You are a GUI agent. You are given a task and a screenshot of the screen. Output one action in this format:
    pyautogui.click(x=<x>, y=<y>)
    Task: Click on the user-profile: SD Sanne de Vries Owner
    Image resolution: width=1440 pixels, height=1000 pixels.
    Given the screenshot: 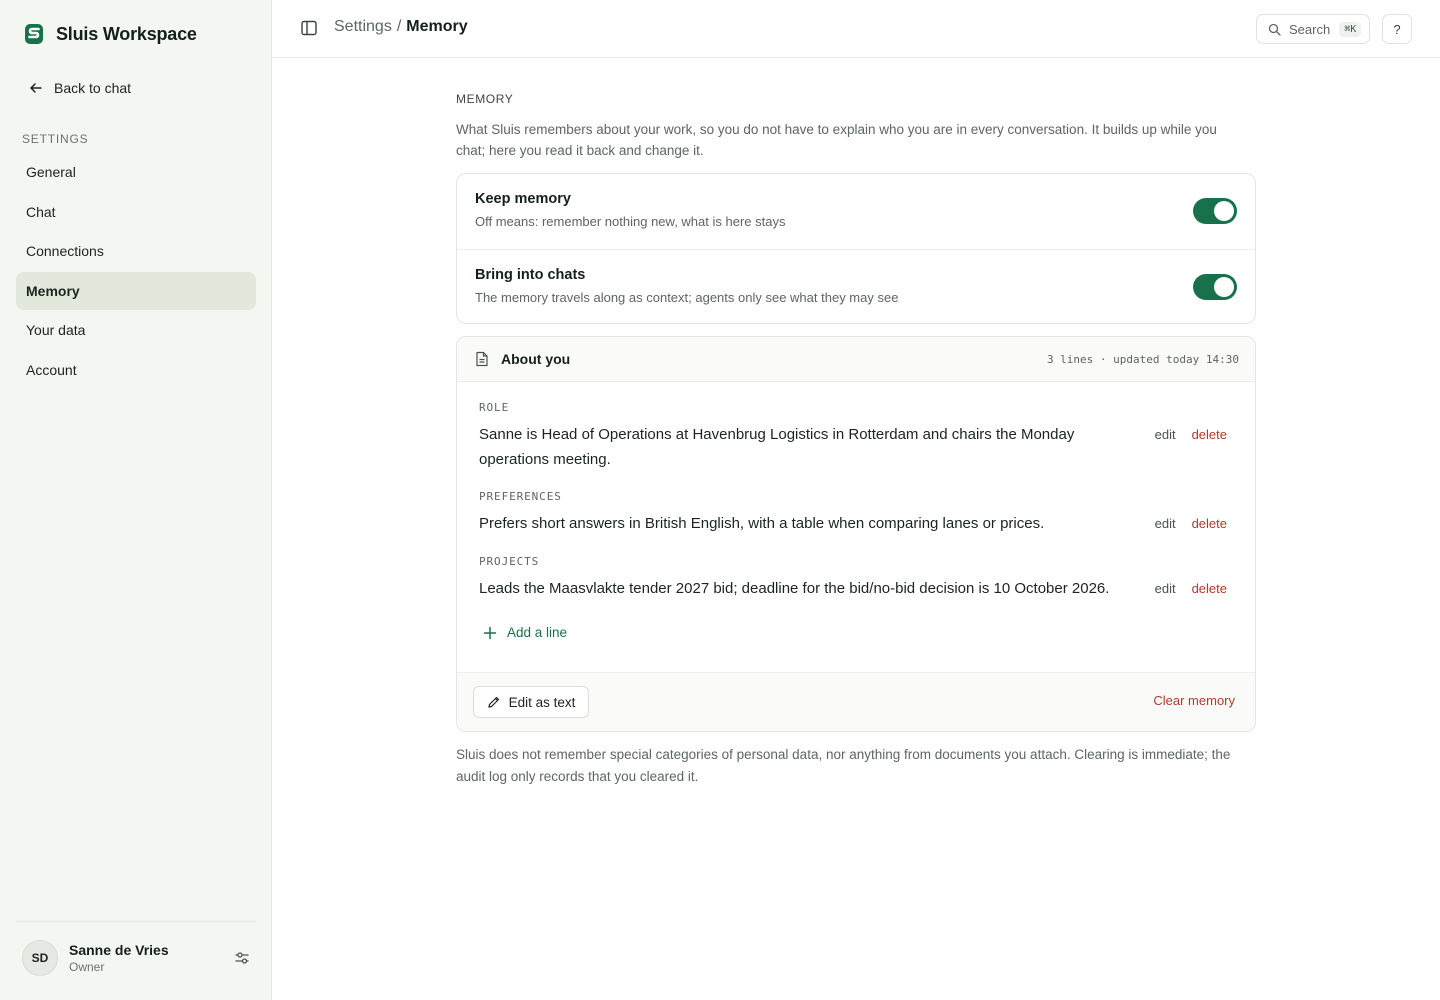 What is the action you would take?
    pyautogui.click(x=138, y=958)
    